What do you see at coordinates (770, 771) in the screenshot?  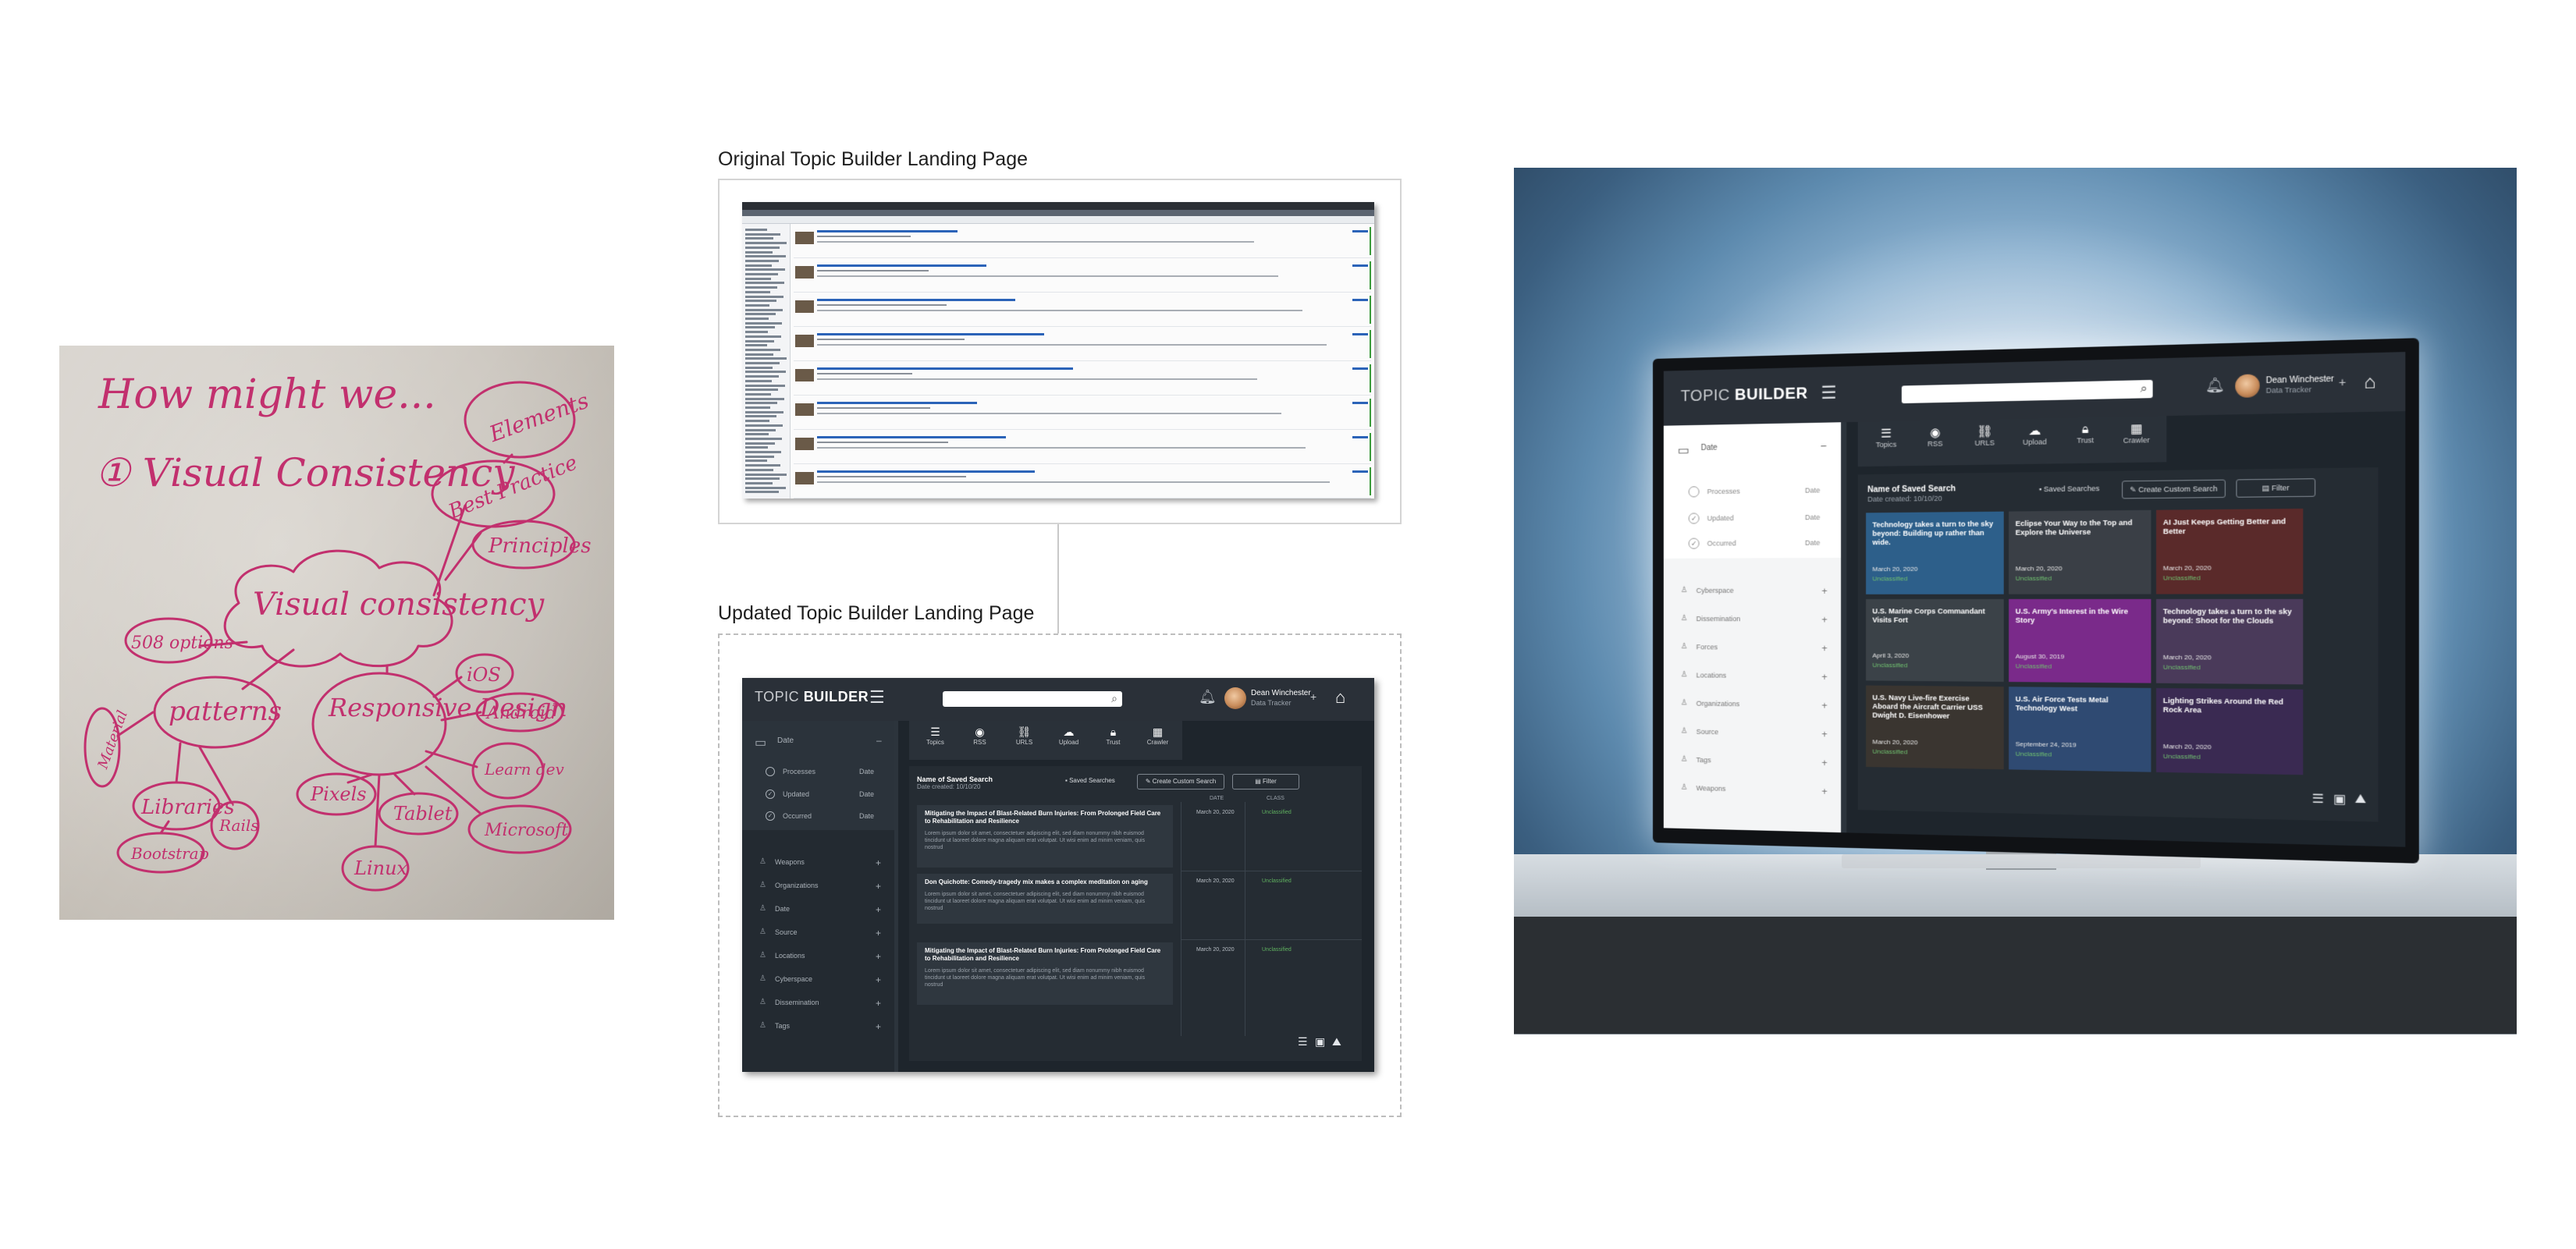 I see `radio-processes` at bounding box center [770, 771].